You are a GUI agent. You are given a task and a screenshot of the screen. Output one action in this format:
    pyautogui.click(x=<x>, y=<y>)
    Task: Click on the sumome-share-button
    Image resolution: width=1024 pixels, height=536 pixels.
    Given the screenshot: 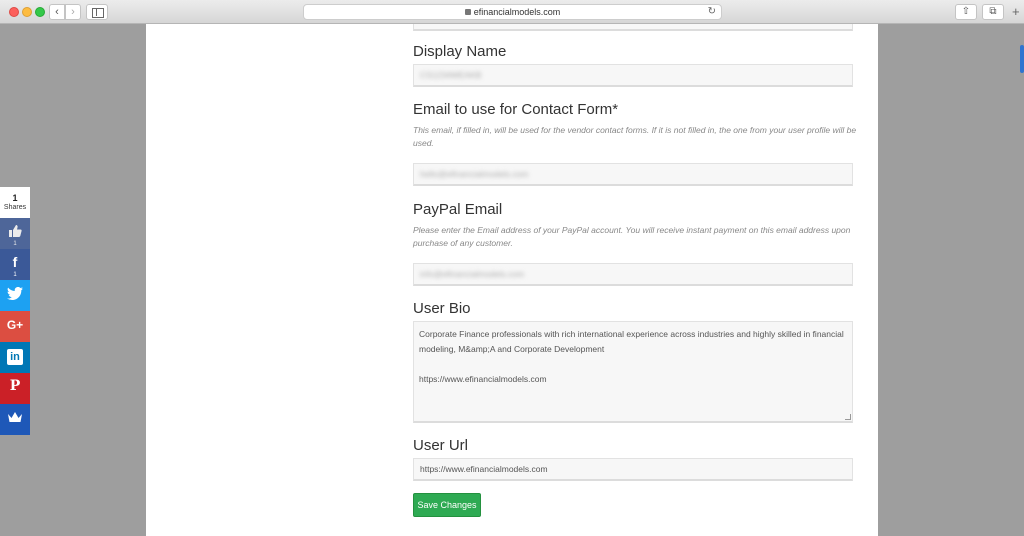 What is the action you would take?
    pyautogui.click(x=15, y=419)
    